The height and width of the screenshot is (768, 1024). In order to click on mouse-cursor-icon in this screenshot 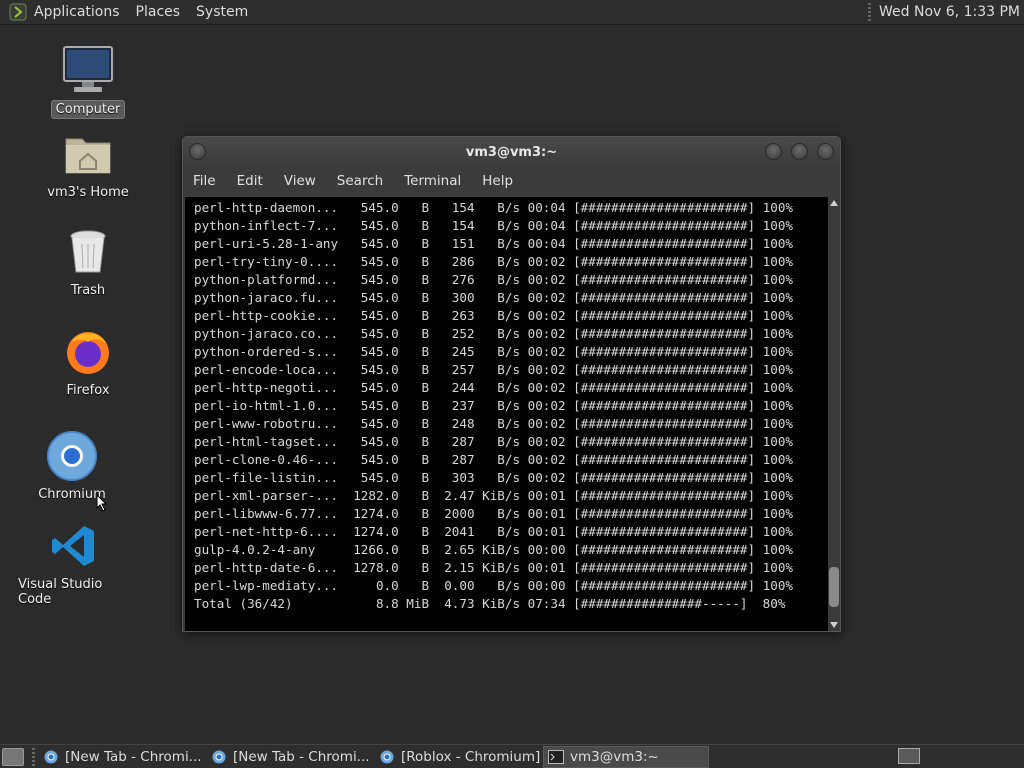, I will do `click(102, 503)`.